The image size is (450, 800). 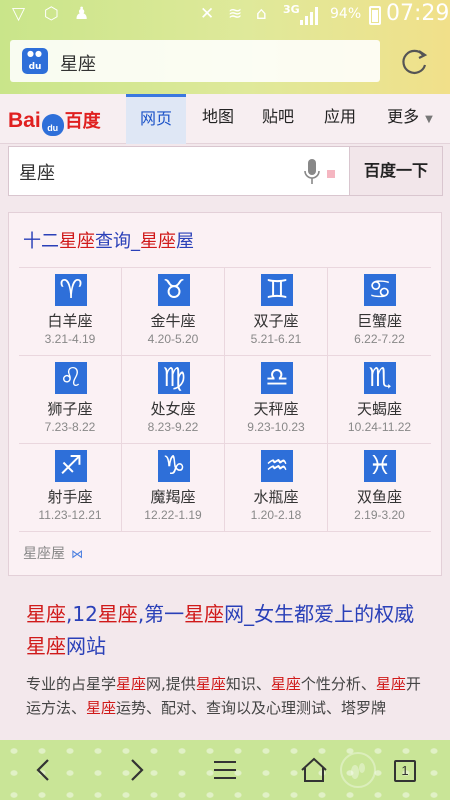 I want to click on zodiac-aquarius: ♒ 水瓶座 1.20-2.18, so click(x=276, y=488).